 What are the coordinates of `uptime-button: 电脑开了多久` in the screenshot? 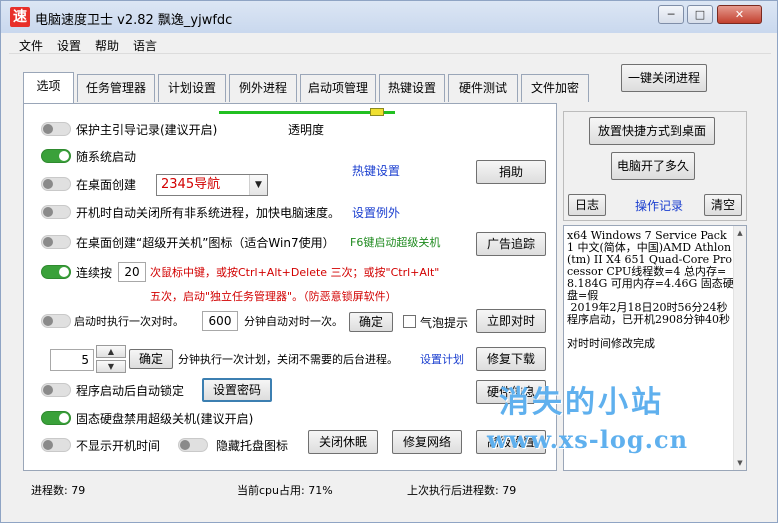 It's located at (653, 166).